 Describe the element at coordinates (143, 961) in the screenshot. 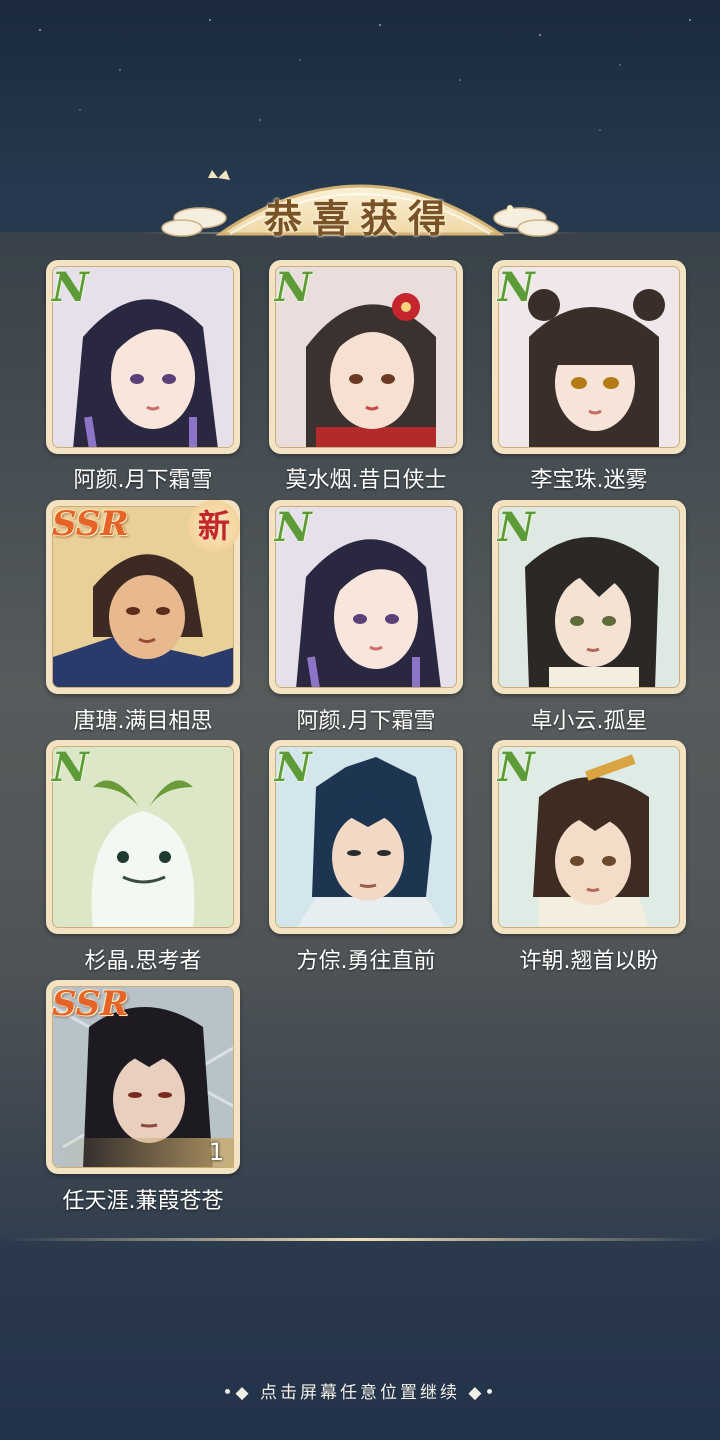

I see `card-name: 杉晶.思考者` at that location.